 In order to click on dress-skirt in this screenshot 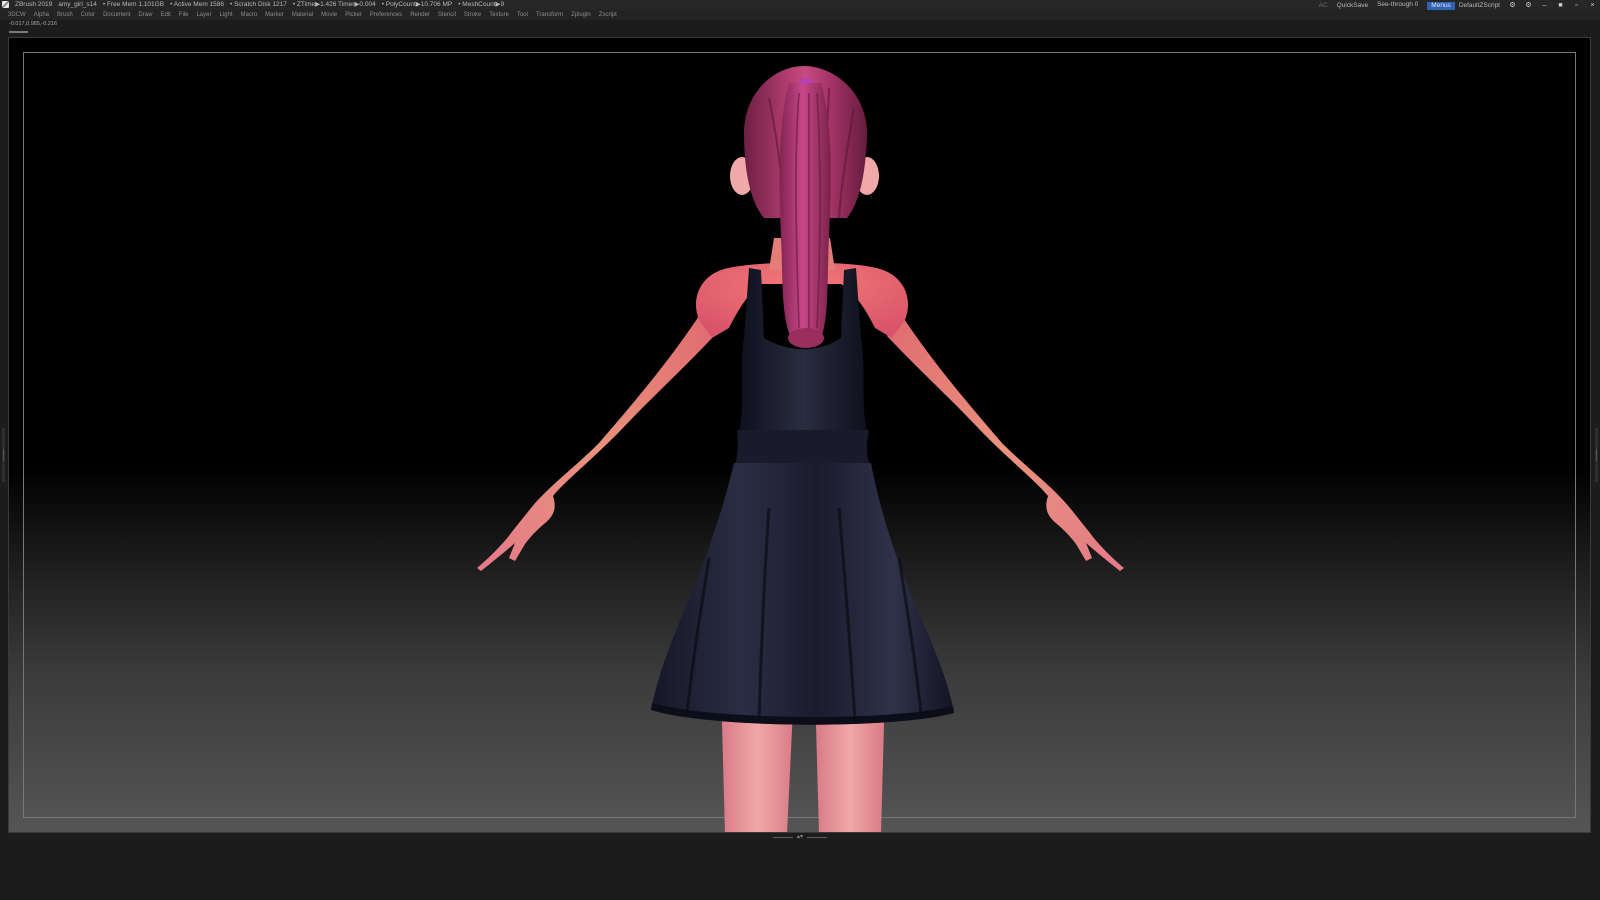, I will do `click(802, 594)`.